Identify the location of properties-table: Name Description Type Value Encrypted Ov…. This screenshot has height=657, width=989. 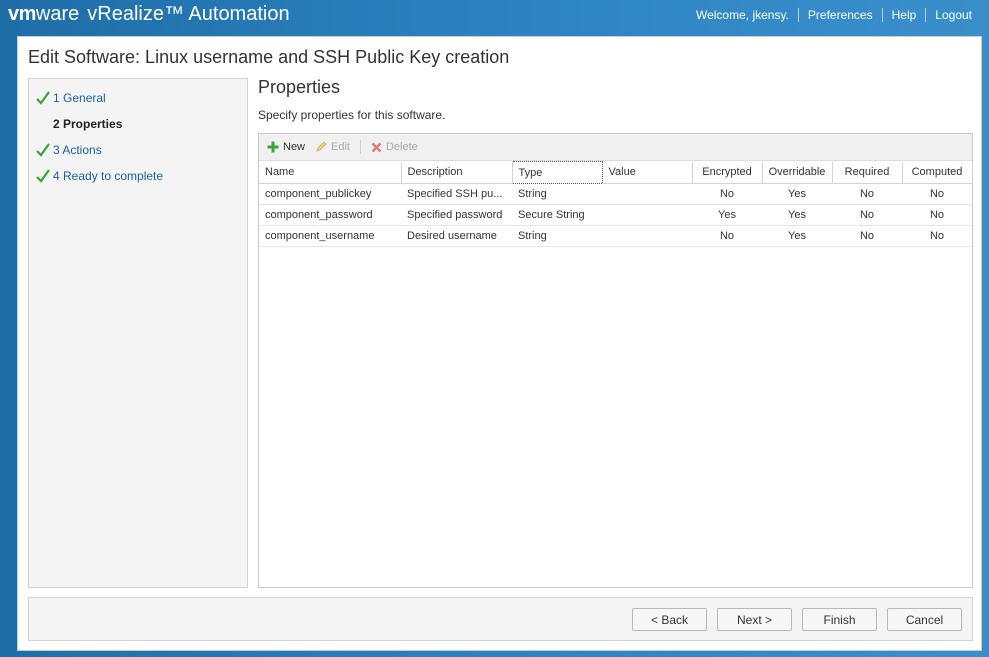
(616, 204).